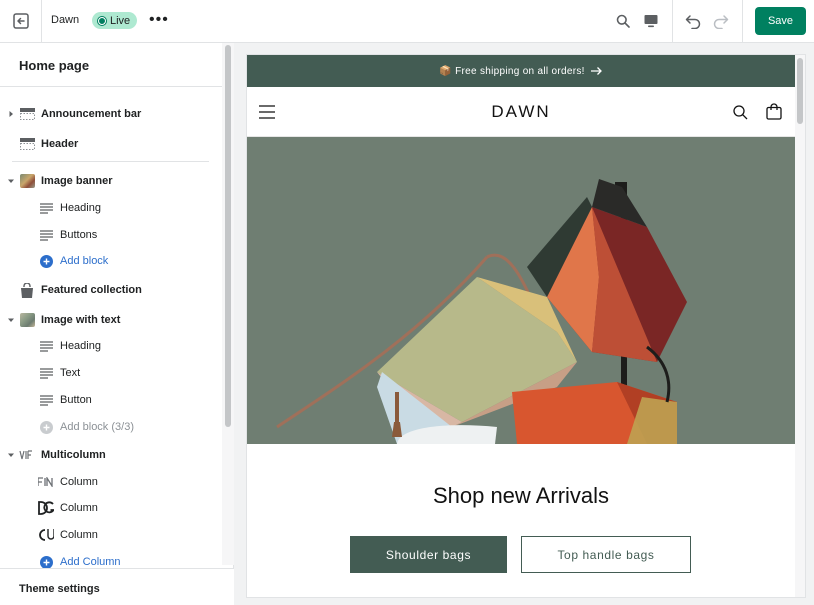 This screenshot has width=814, height=605. What do you see at coordinates (111, 86) in the screenshot?
I see `sidebar-divider` at bounding box center [111, 86].